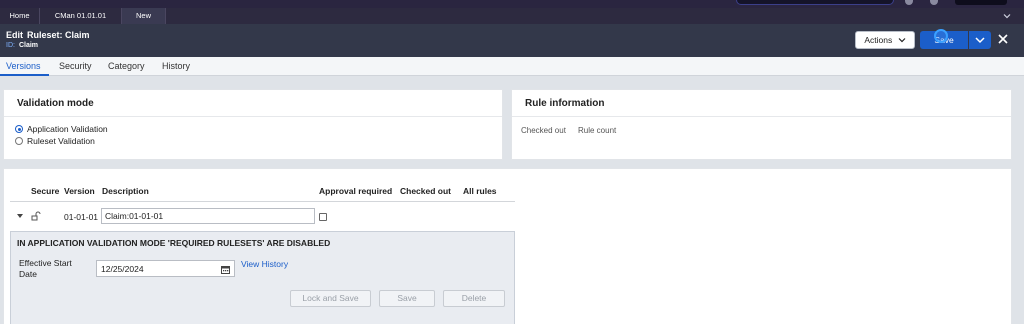 The width and height of the screenshot is (1024, 324). I want to click on col-checked-out: Checked out, so click(426, 191).